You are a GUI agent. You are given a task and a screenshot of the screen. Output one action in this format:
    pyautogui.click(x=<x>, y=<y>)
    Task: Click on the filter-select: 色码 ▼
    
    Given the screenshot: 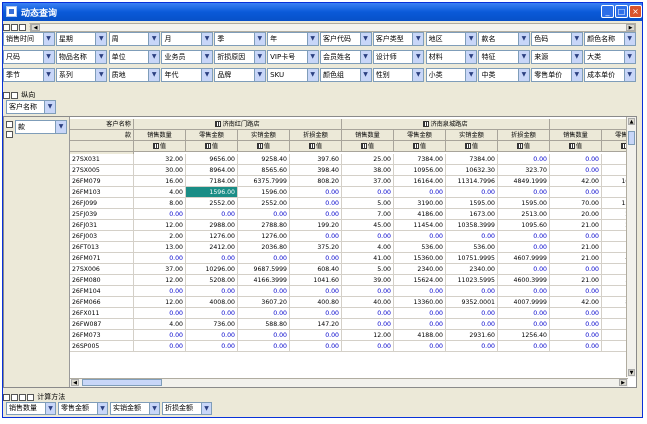 What is the action you would take?
    pyautogui.click(x=557, y=39)
    